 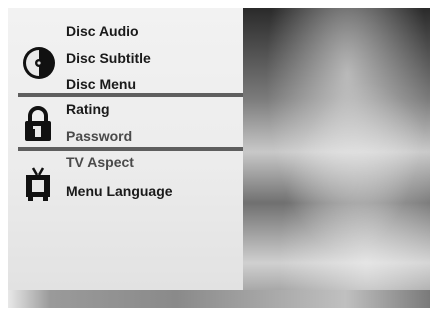 What do you see at coordinates (39, 63) in the screenshot?
I see `disc-icon` at bounding box center [39, 63].